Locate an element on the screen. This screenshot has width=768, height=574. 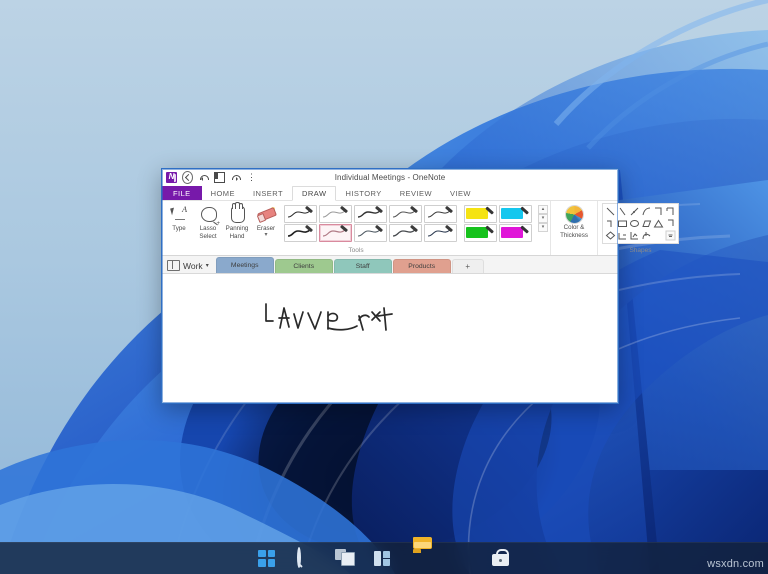
highlighter-gallery is located at coordinates (498, 223).